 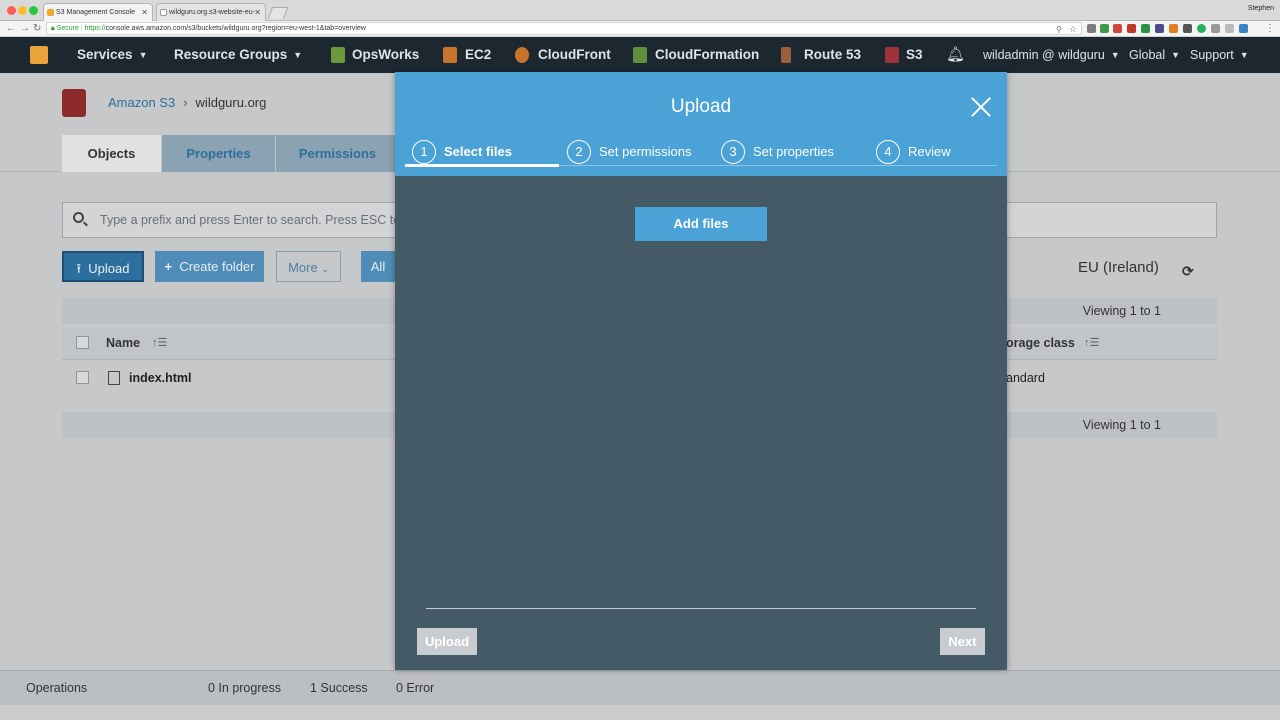 I want to click on browser-tab-website: wildguru.org.s3-website-eu- ✕, so click(x=211, y=12).